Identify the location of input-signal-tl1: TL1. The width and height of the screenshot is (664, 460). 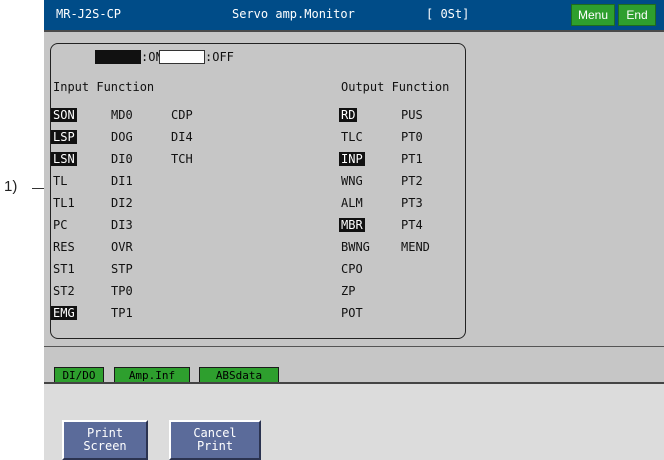
(64, 203).